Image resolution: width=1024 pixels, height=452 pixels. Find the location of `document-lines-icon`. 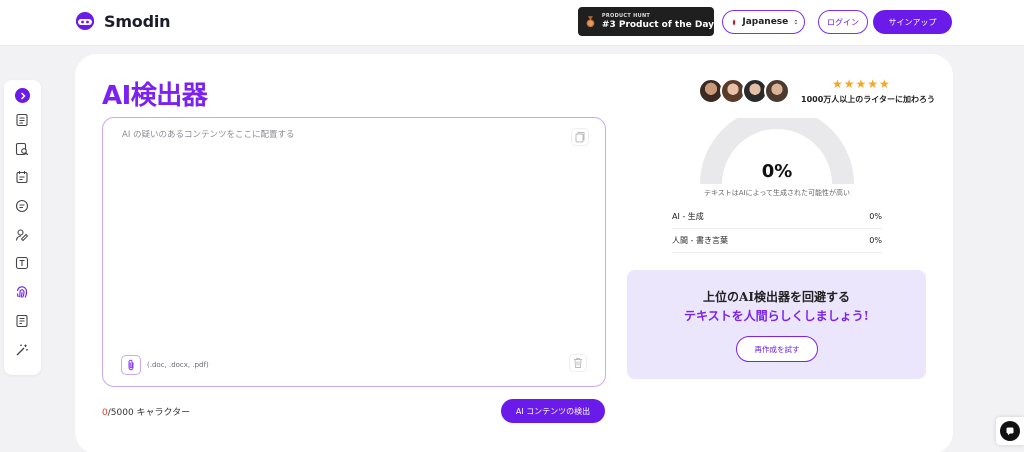

document-lines-icon is located at coordinates (22, 120).